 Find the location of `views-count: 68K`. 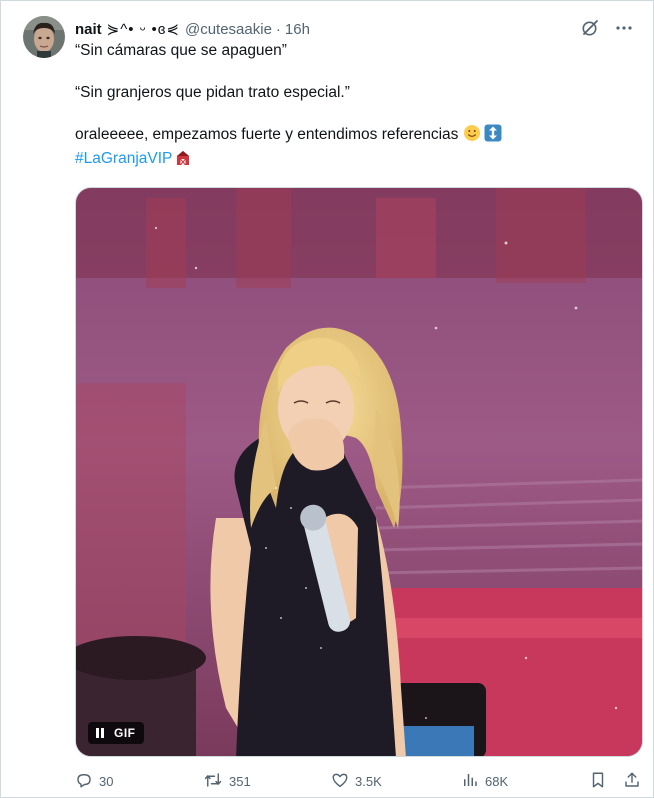

views-count: 68K is located at coordinates (497, 781).